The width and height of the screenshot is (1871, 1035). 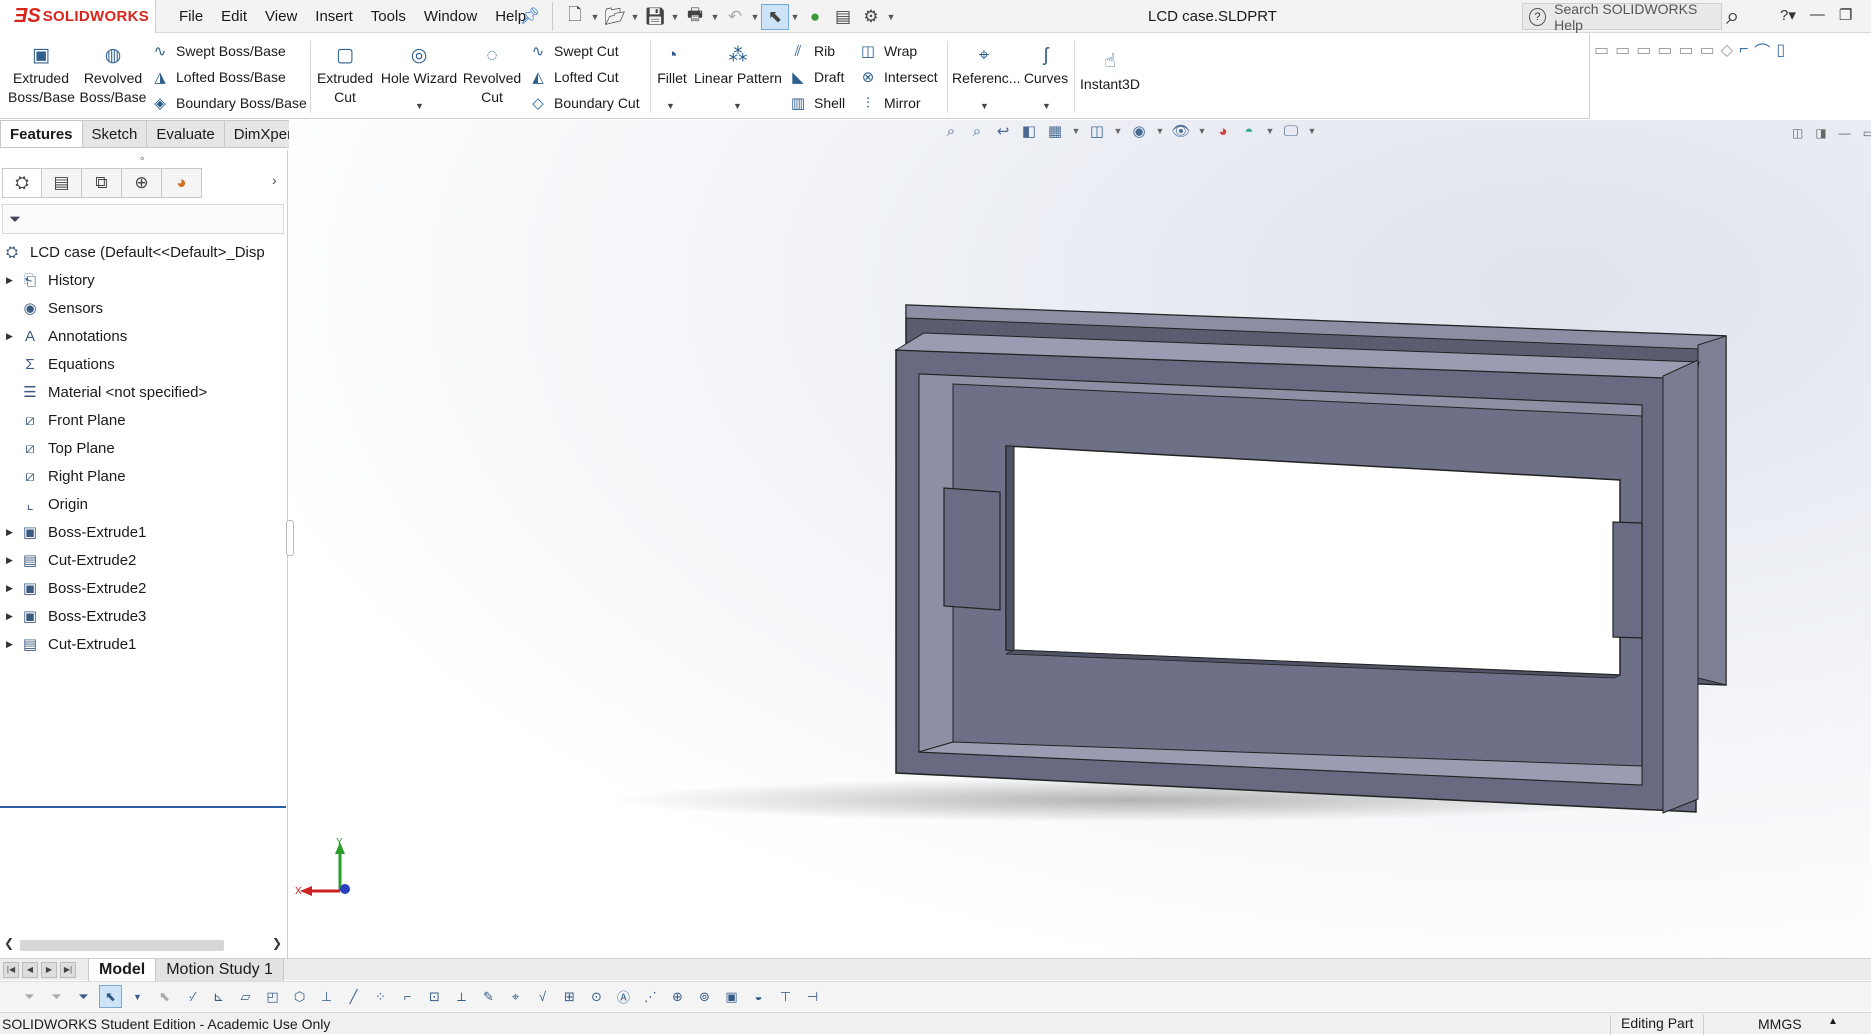 I want to click on tree-root-part: ⛭ LCD case (Default<<Default>_Disp, so click(x=144, y=252).